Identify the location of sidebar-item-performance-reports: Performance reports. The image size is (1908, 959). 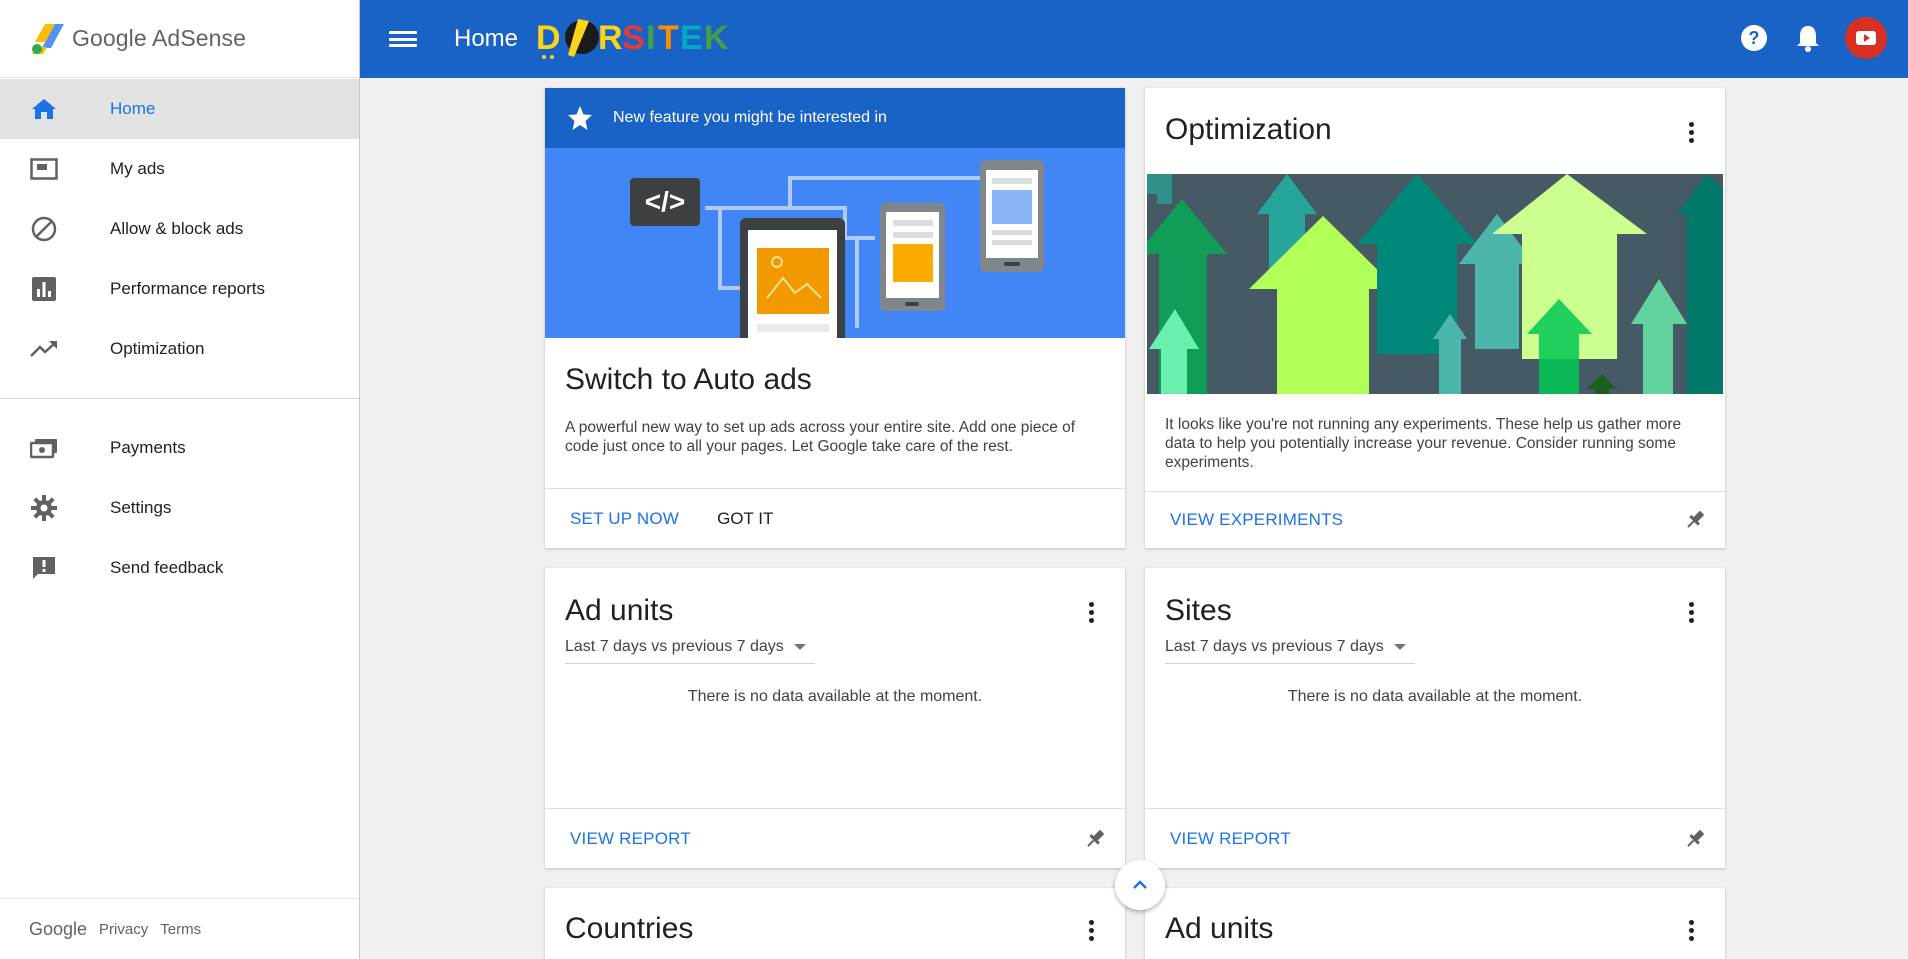
(179, 289).